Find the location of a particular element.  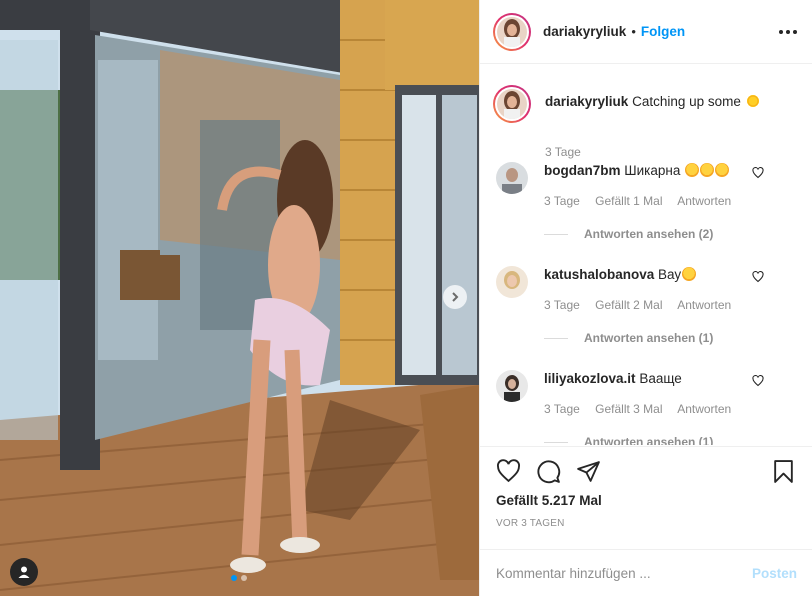

view-replies-label: Antworten ansehen (2) is located at coordinates (649, 234).